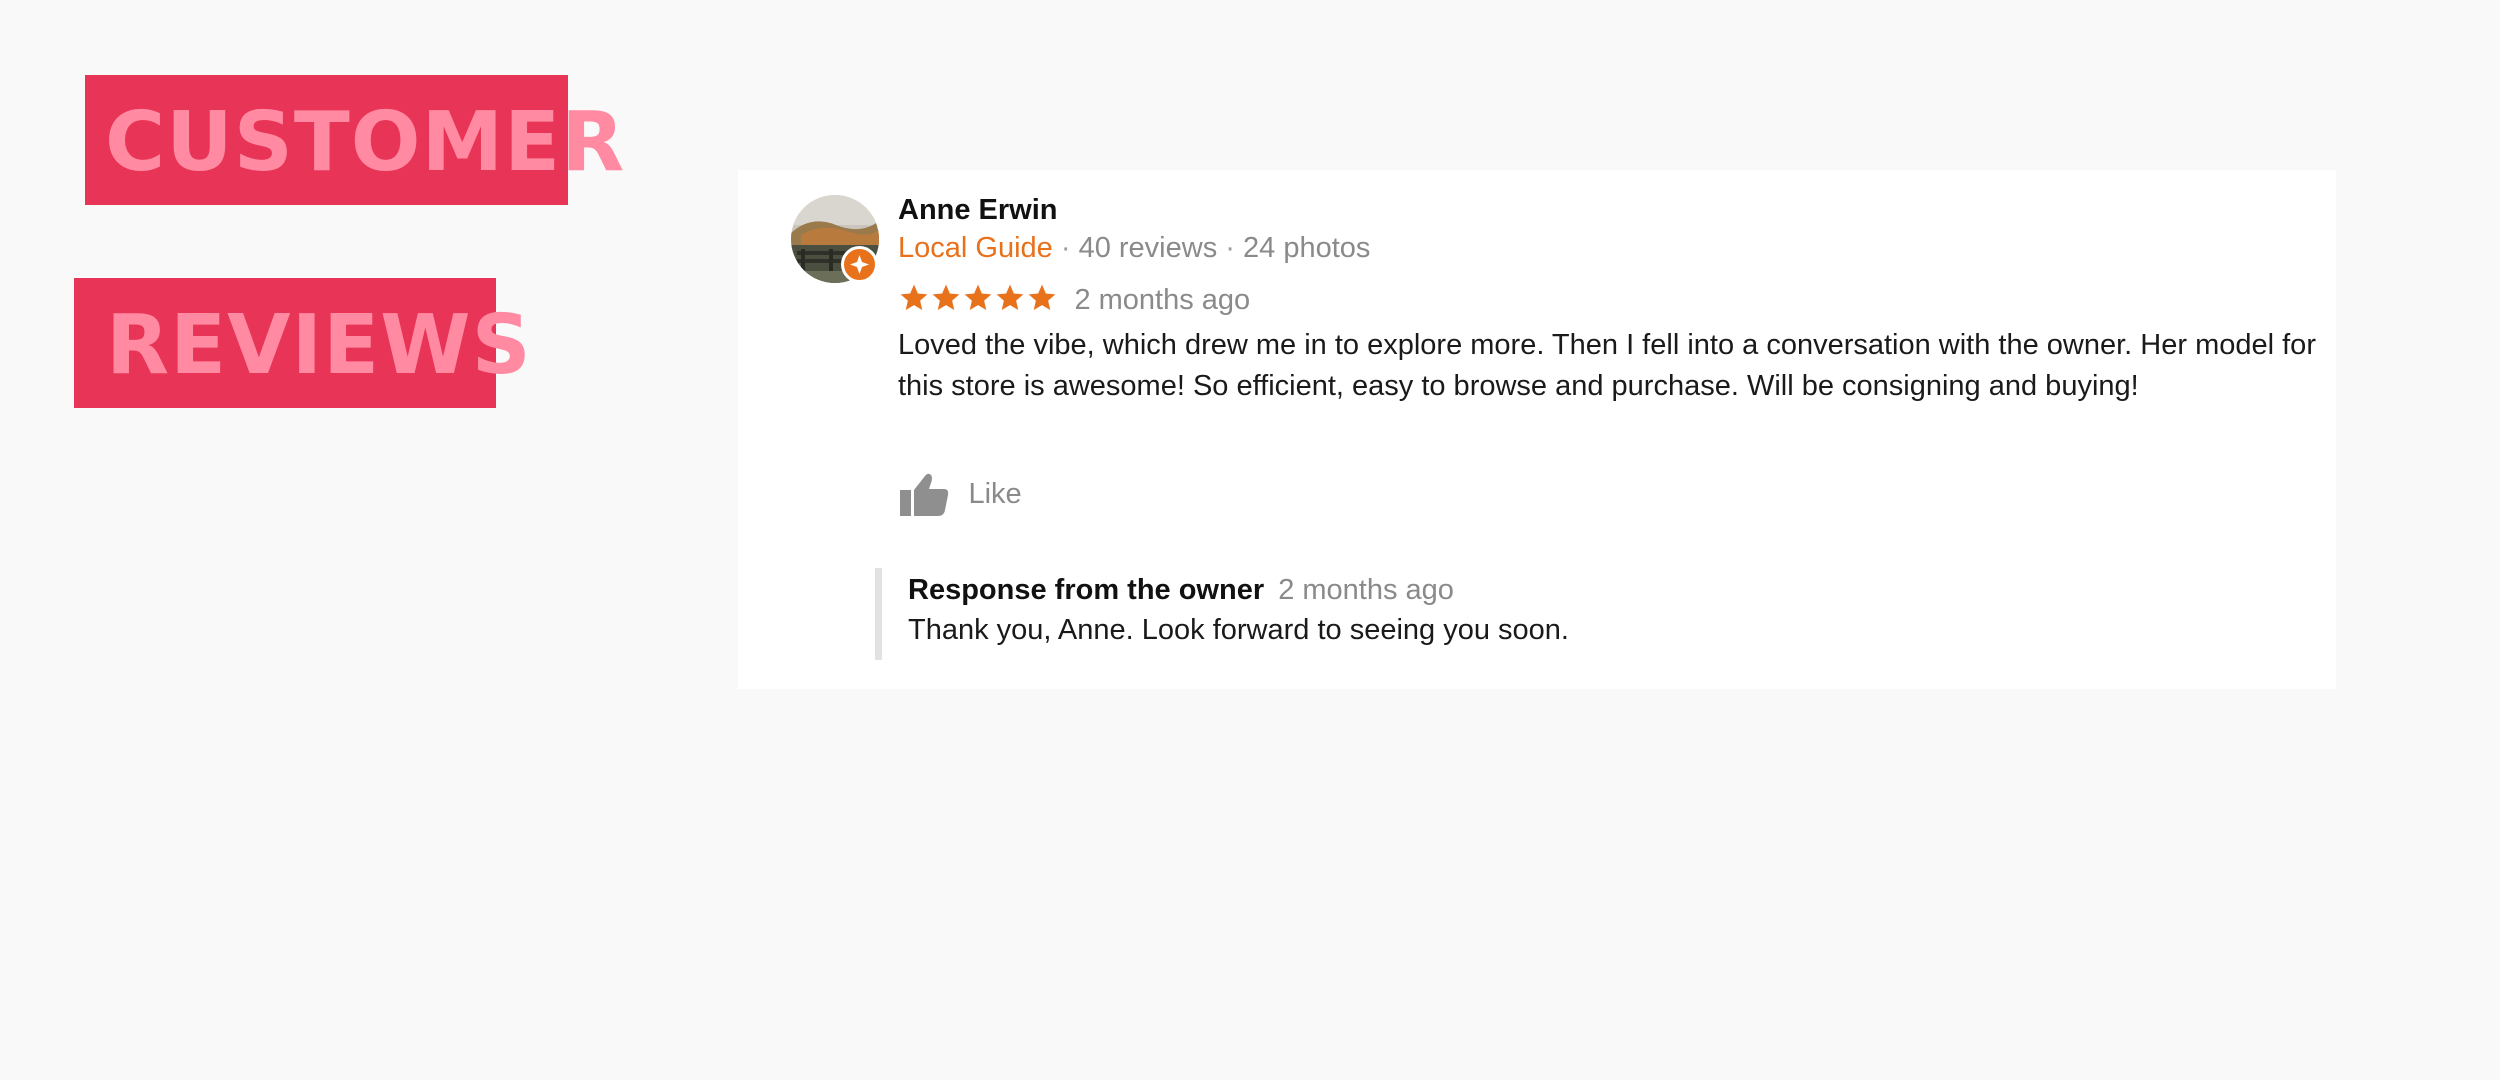 This screenshot has height=1080, width=2500. I want to click on reviews-banner: REVIEWS, so click(302, 343).